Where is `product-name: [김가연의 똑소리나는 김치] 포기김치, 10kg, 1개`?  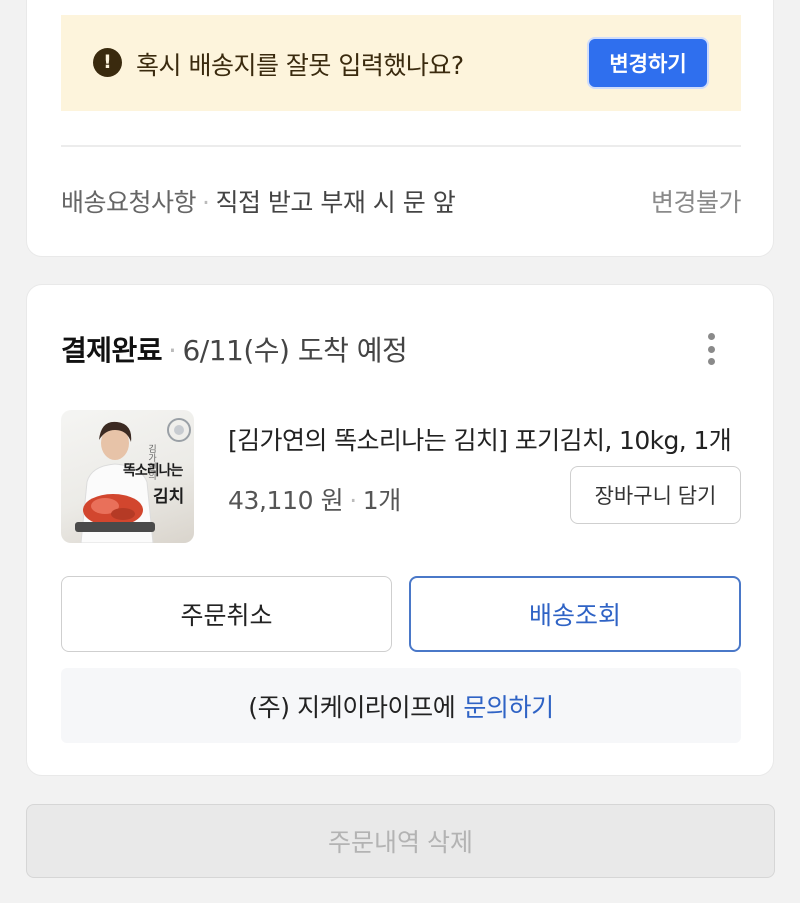 product-name: [김가연의 똑소리나는 김치] 포기김치, 10kg, 1개 is located at coordinates (480, 439).